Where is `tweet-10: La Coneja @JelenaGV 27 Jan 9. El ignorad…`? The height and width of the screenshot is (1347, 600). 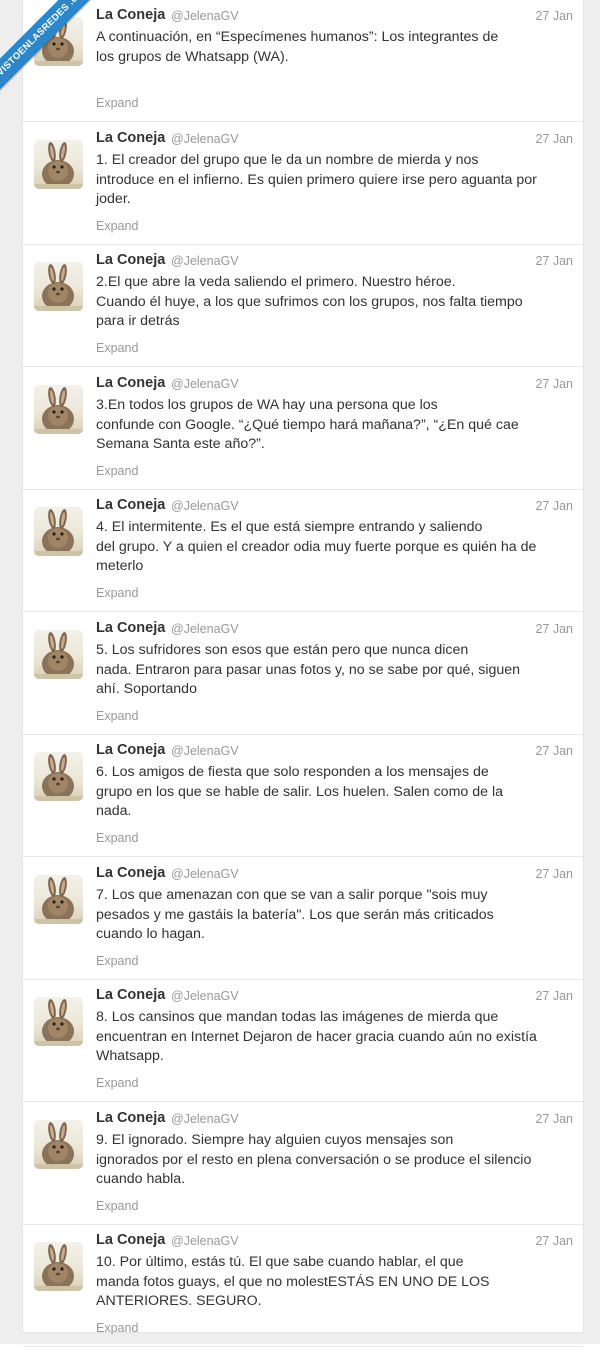 tweet-10: La Coneja @JelenaGV 27 Jan 9. El ignorad… is located at coordinates (303, 1164).